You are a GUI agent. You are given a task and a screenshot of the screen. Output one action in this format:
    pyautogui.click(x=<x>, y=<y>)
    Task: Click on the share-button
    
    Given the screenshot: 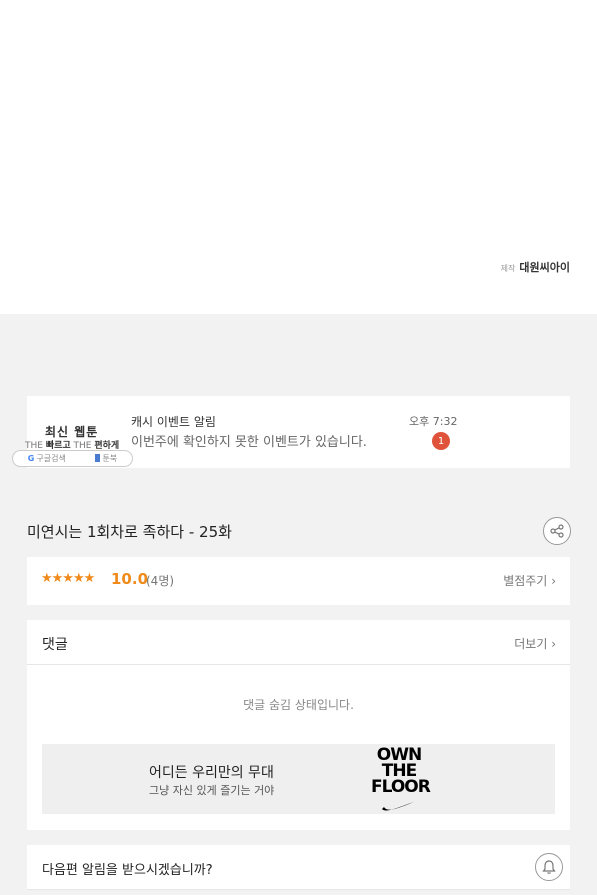 What is the action you would take?
    pyautogui.click(x=557, y=531)
    